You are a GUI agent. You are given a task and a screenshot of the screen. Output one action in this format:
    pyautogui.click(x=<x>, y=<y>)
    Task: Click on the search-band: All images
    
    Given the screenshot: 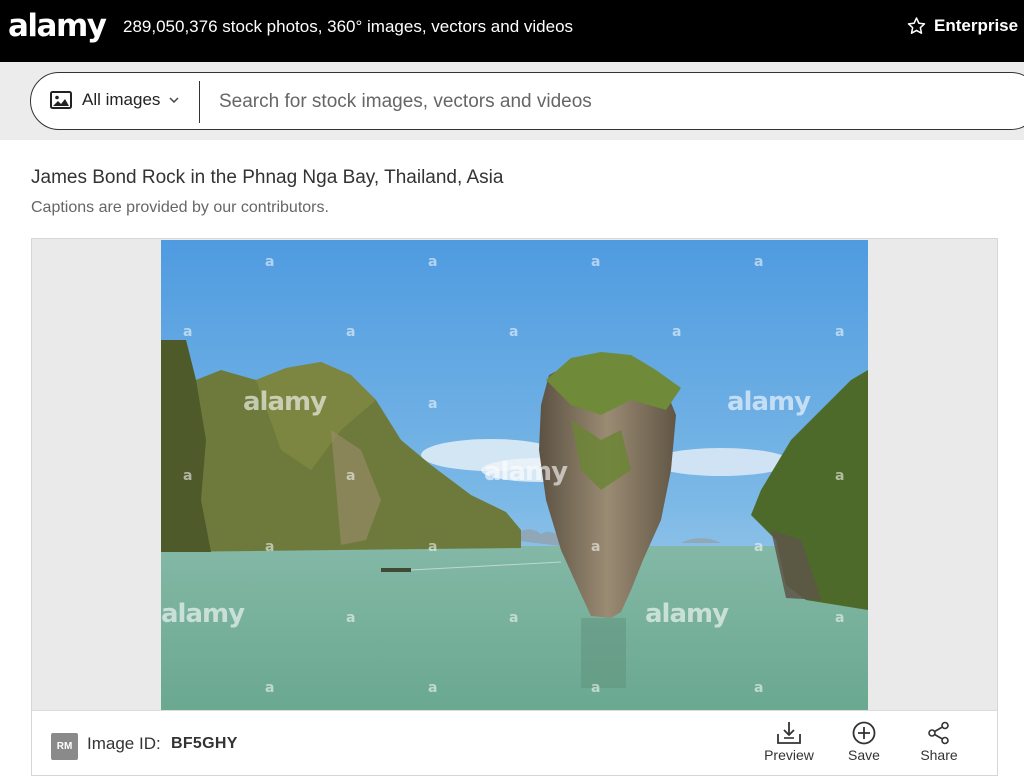 What is the action you would take?
    pyautogui.click(x=512, y=101)
    